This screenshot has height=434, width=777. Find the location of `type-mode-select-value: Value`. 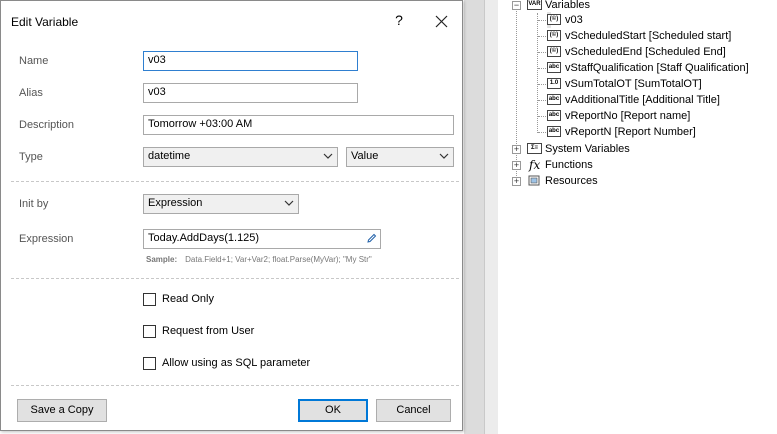

type-mode-select-value: Value is located at coordinates (365, 156).